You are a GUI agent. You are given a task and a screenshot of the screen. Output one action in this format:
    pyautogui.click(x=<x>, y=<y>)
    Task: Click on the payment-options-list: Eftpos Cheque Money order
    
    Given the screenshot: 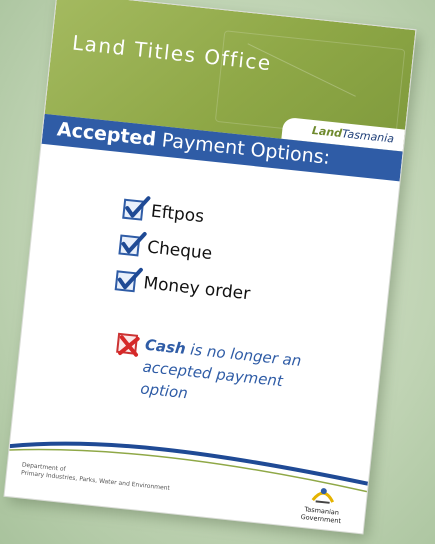 What is the action you would take?
    pyautogui.click(x=187, y=252)
    